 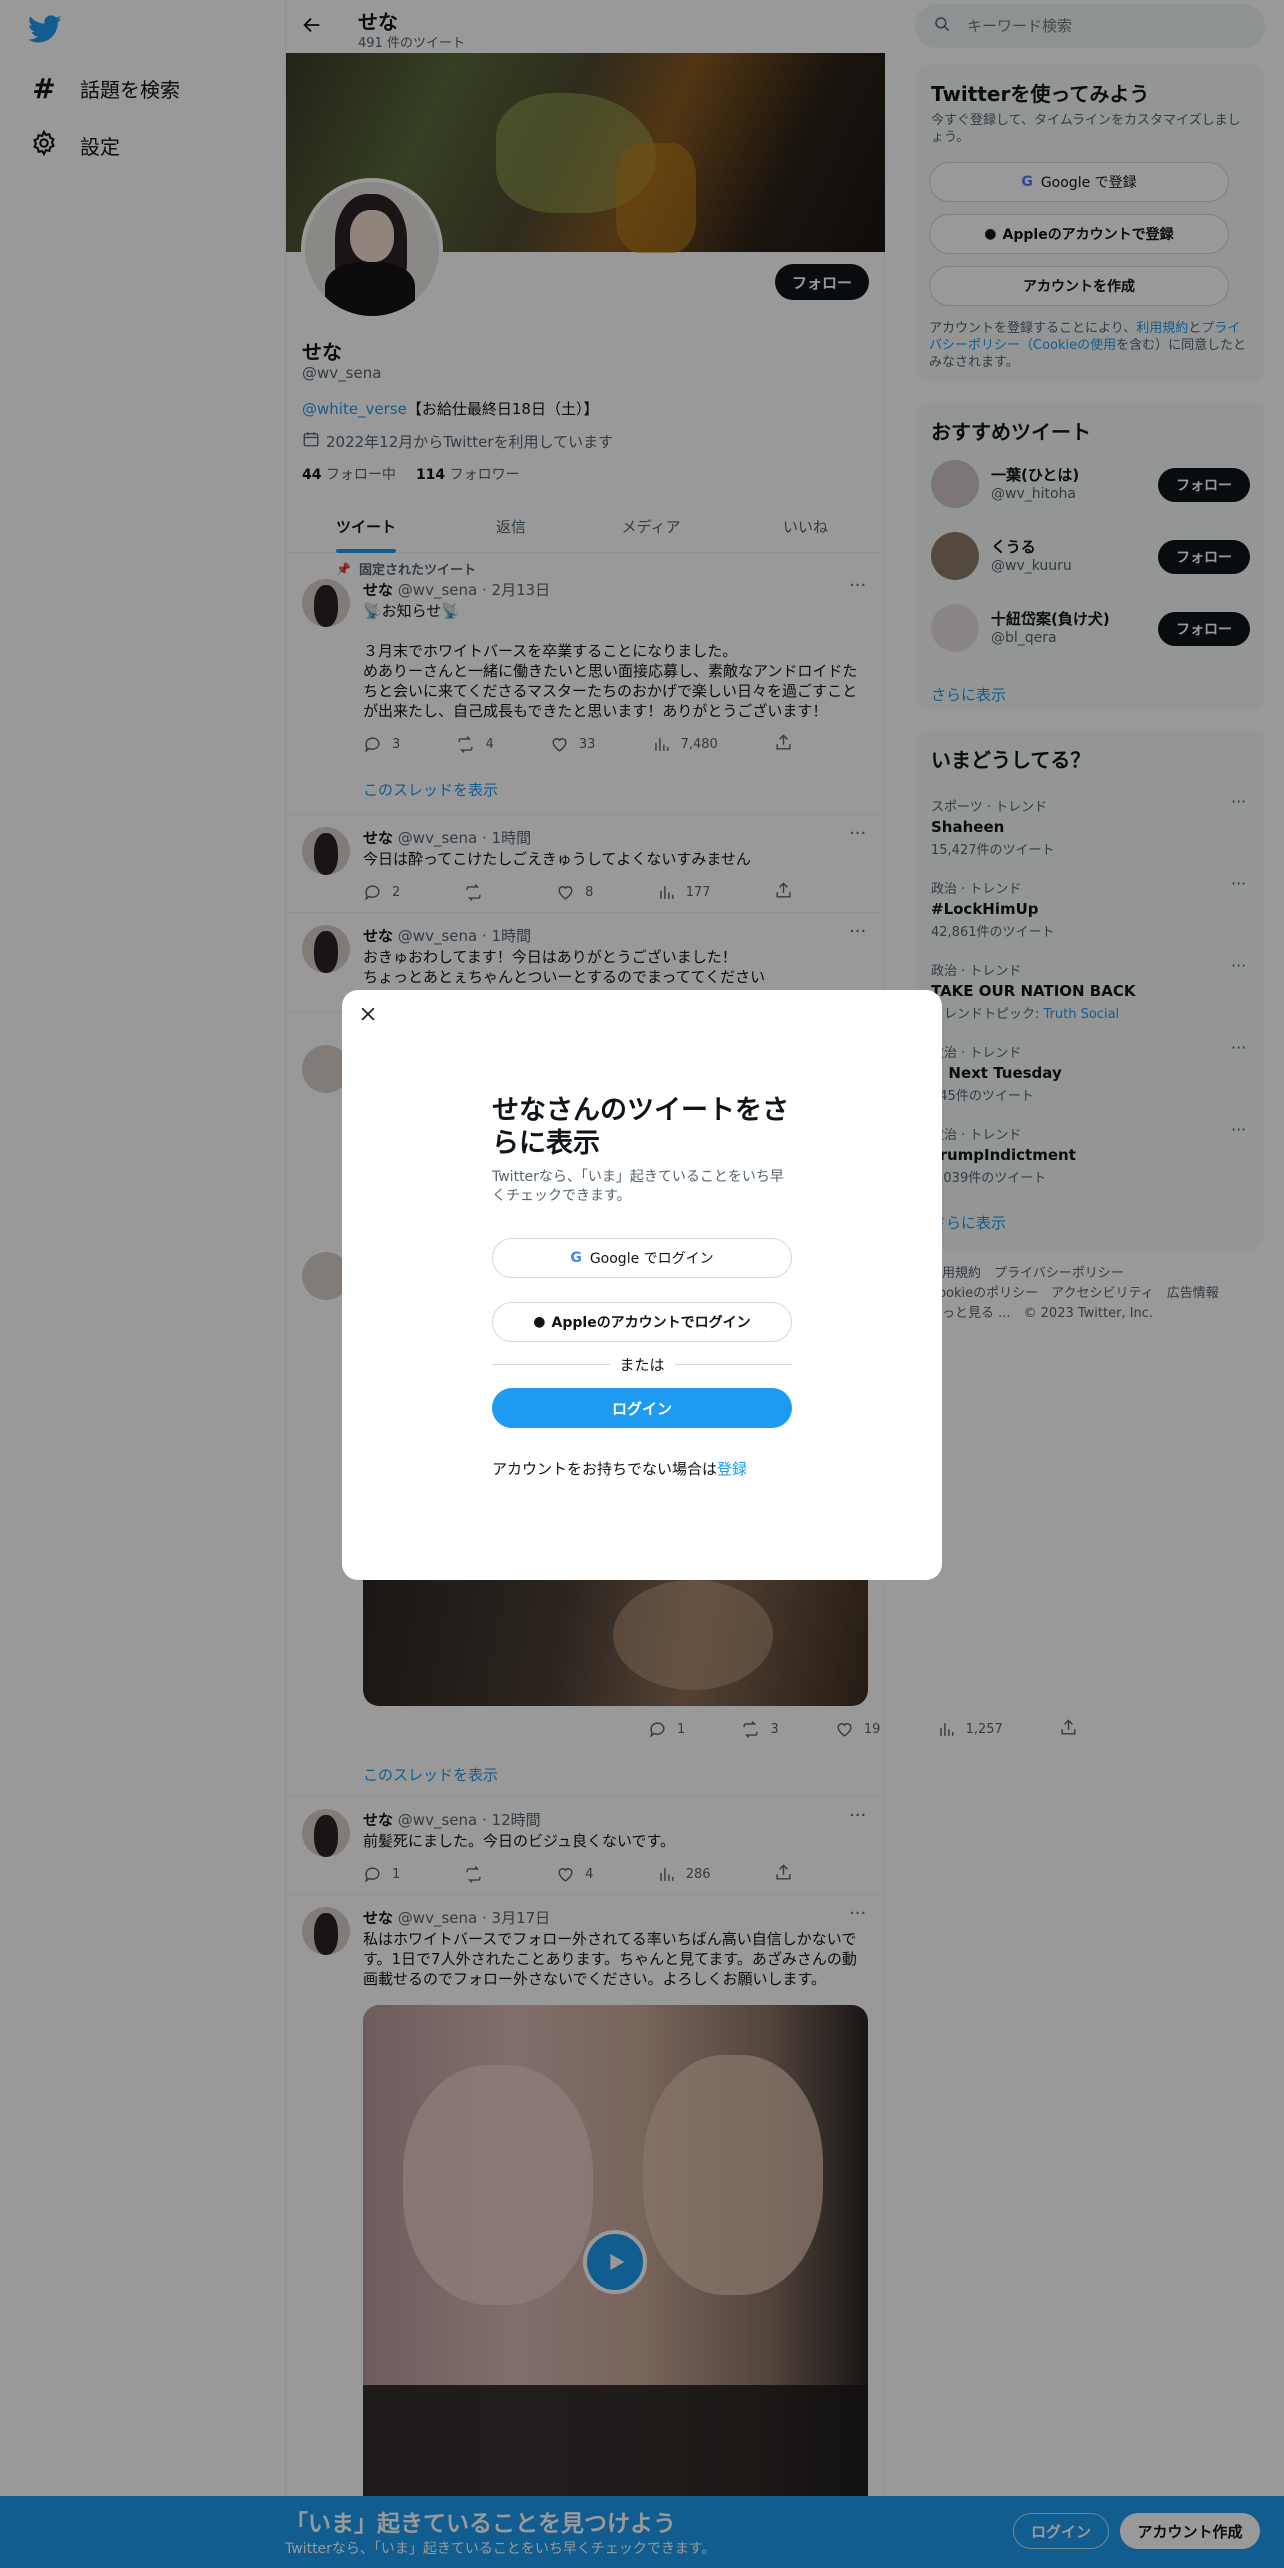 What do you see at coordinates (539, 1322) in the screenshot?
I see `apple-icon: ●` at bounding box center [539, 1322].